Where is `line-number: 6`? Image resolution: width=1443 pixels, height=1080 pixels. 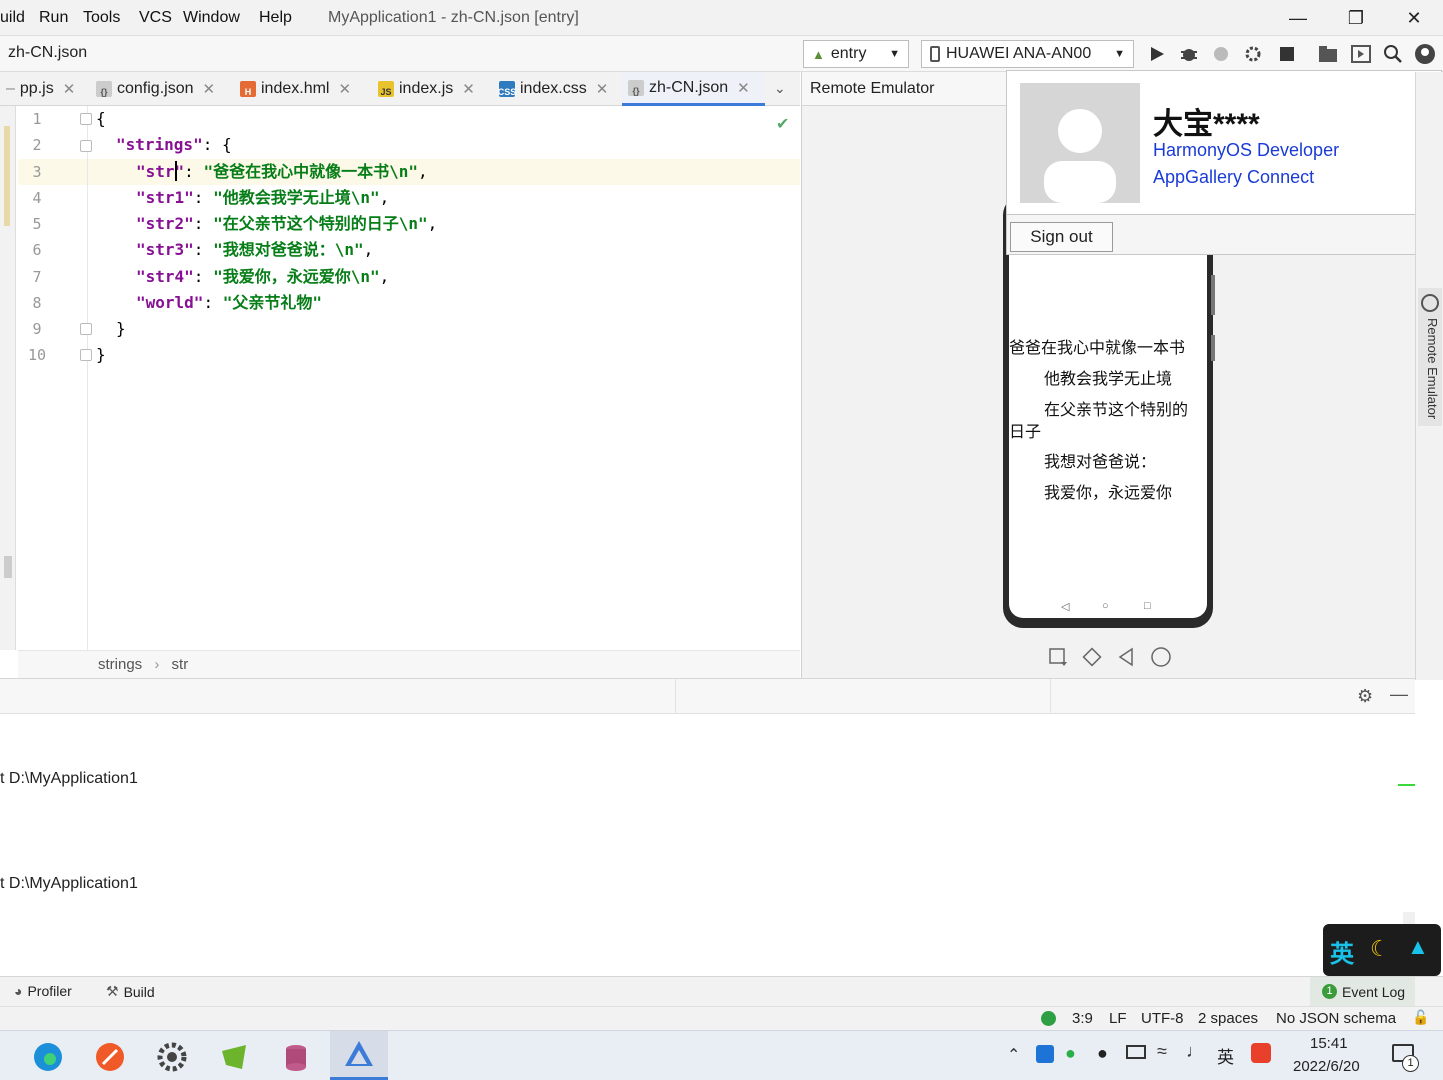 line-number: 6 is located at coordinates (37, 250).